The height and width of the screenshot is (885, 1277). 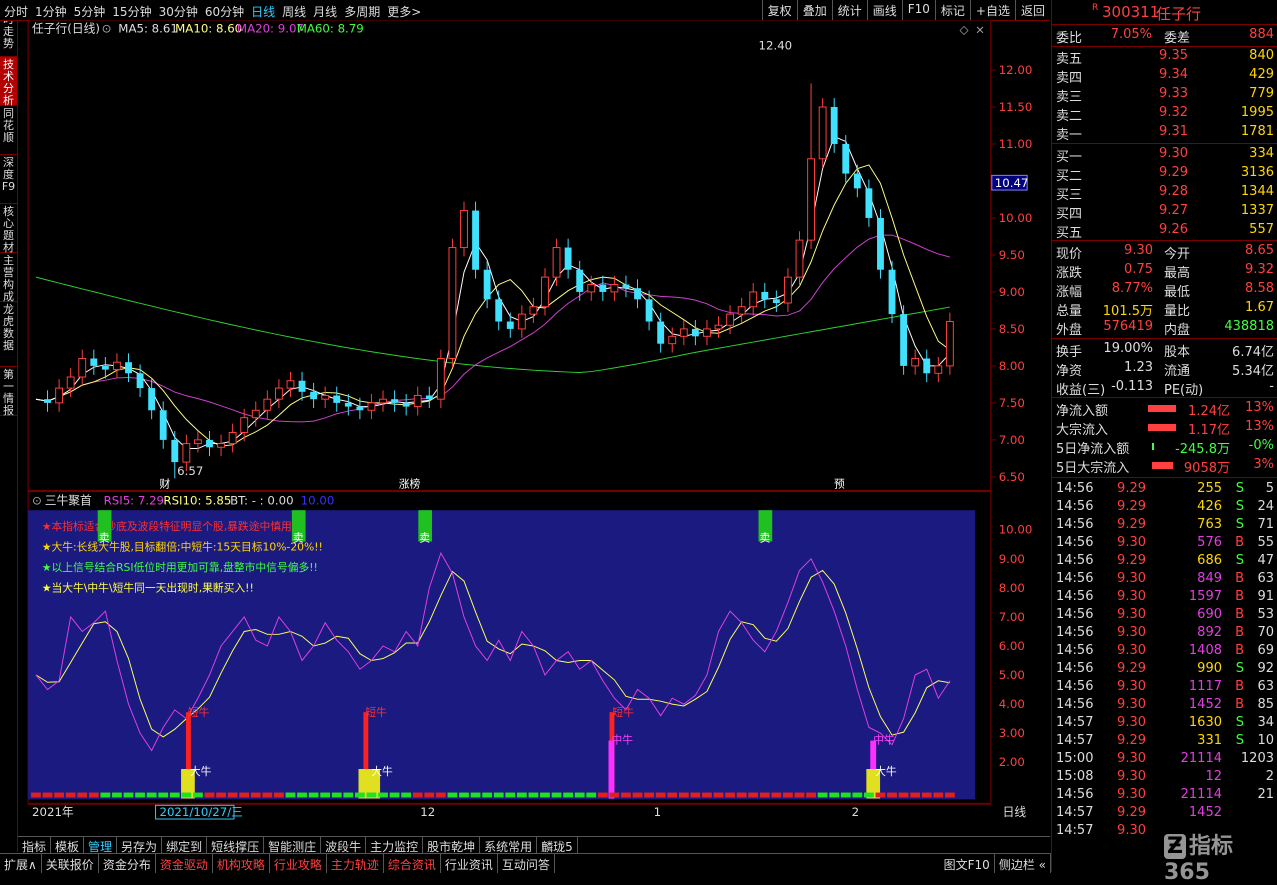 I want to click on period-tab-0: 分时, so click(x=16, y=11).